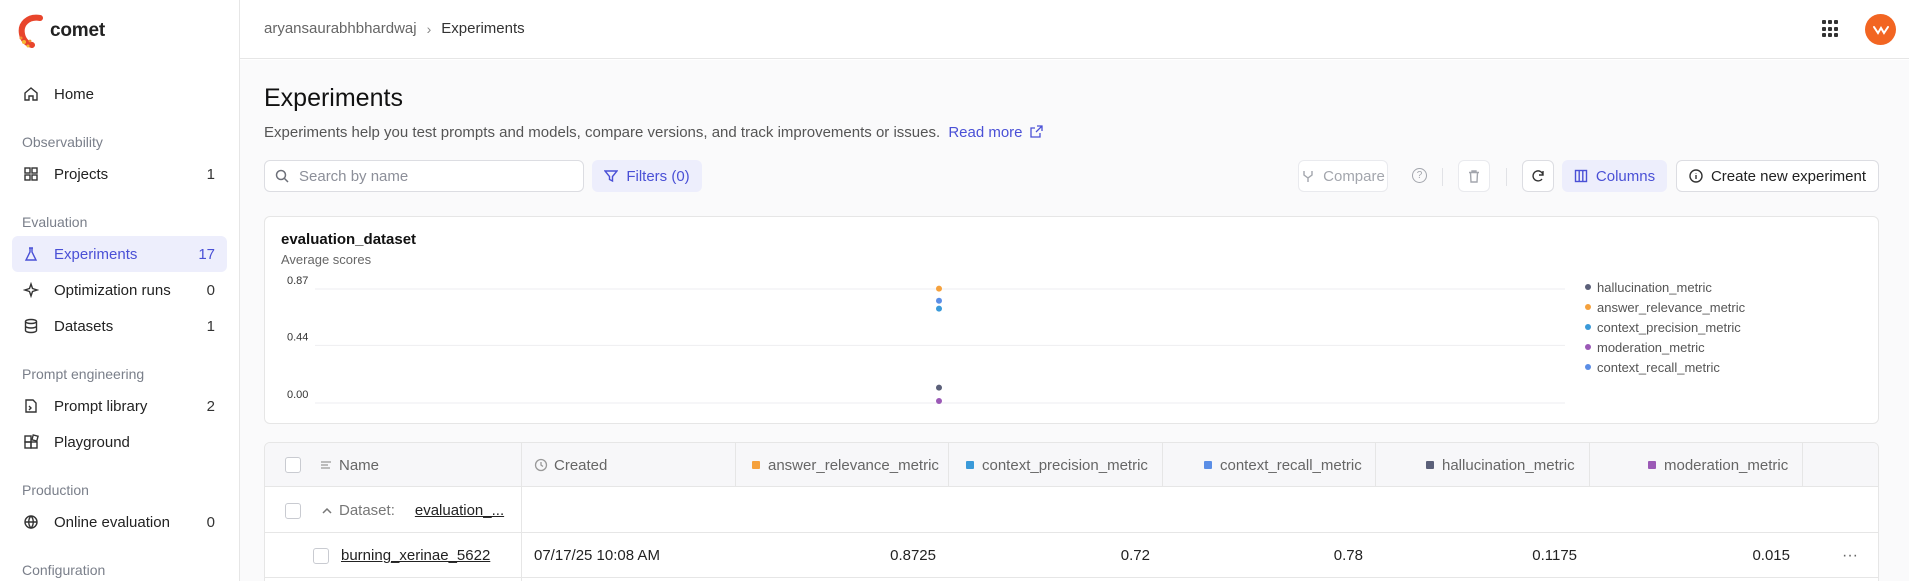  Describe the element at coordinates (31, 326) in the screenshot. I see `database-icon` at that location.